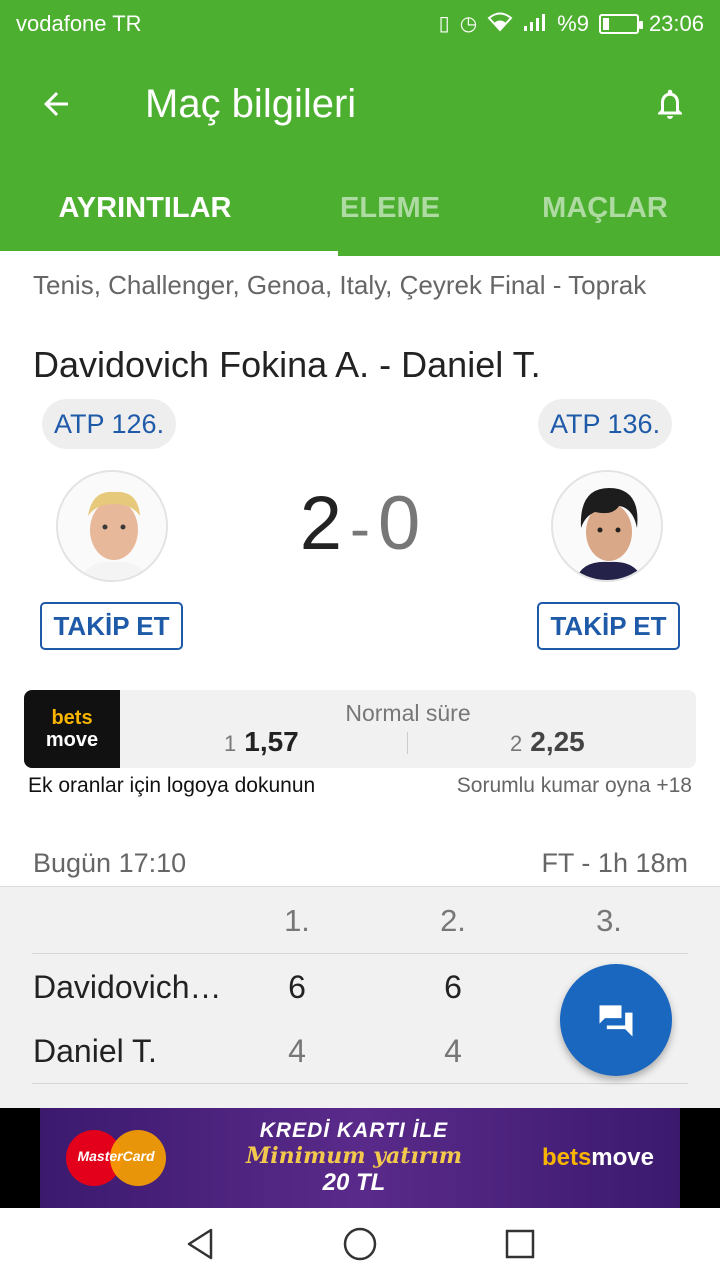  What do you see at coordinates (614, 863) in the screenshot?
I see `match-duration: FT - 1h 18m` at bounding box center [614, 863].